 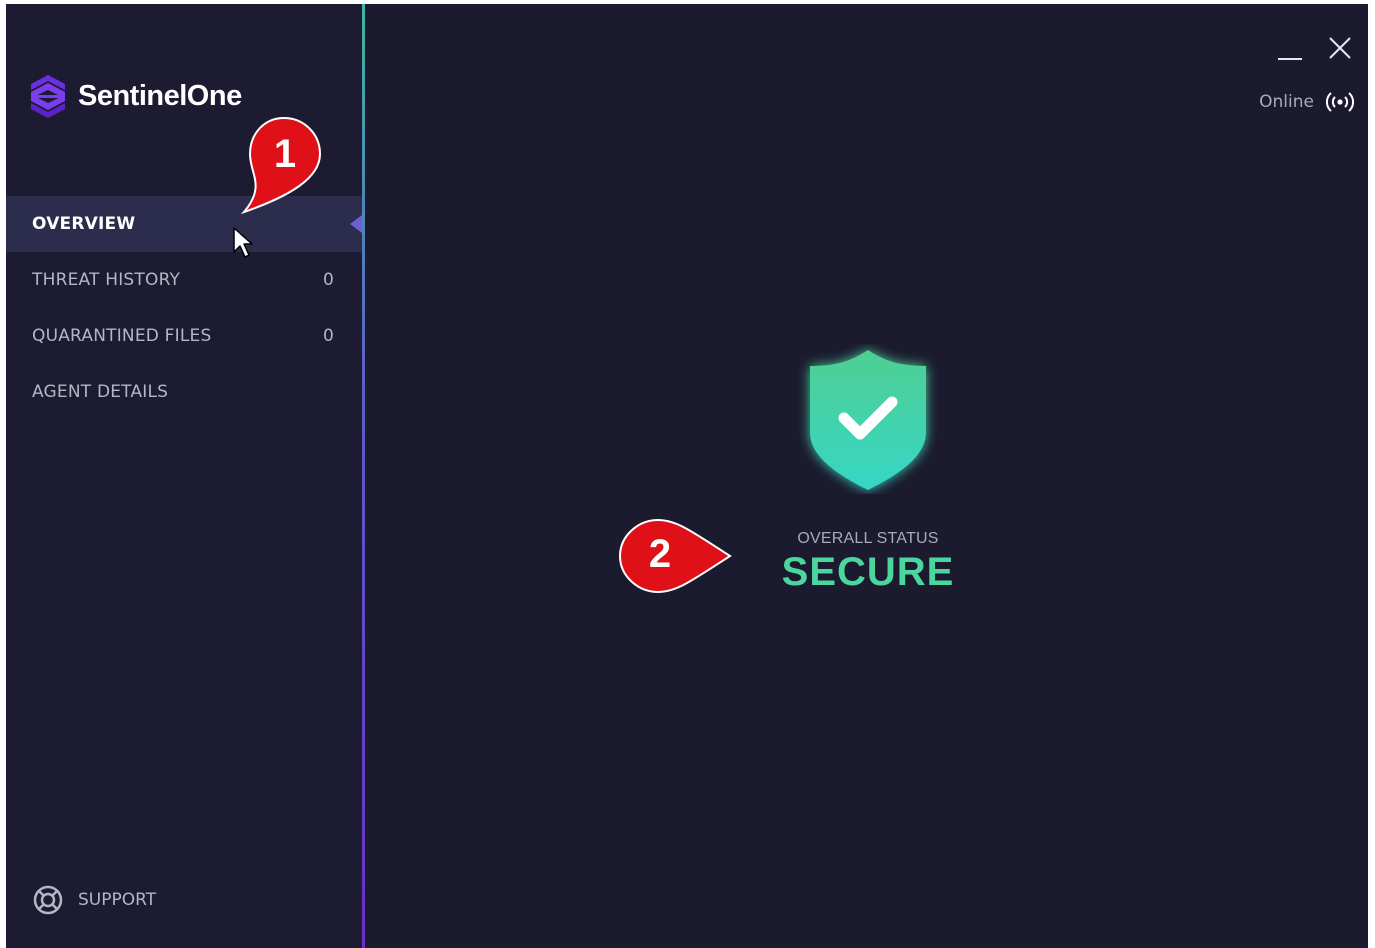 I want to click on window-controls, so click(x=1315, y=48).